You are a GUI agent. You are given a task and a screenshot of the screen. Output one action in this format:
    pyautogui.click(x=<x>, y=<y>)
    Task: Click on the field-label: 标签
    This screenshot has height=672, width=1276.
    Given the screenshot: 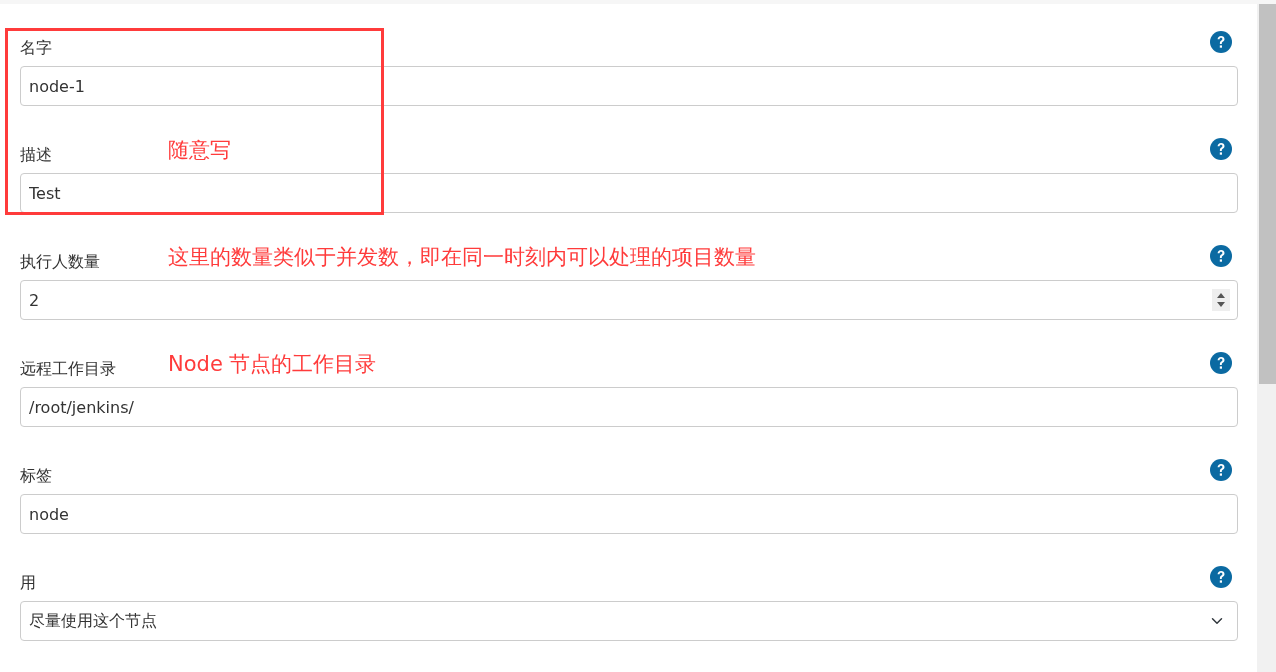 What is the action you would take?
    pyautogui.click(x=36, y=476)
    